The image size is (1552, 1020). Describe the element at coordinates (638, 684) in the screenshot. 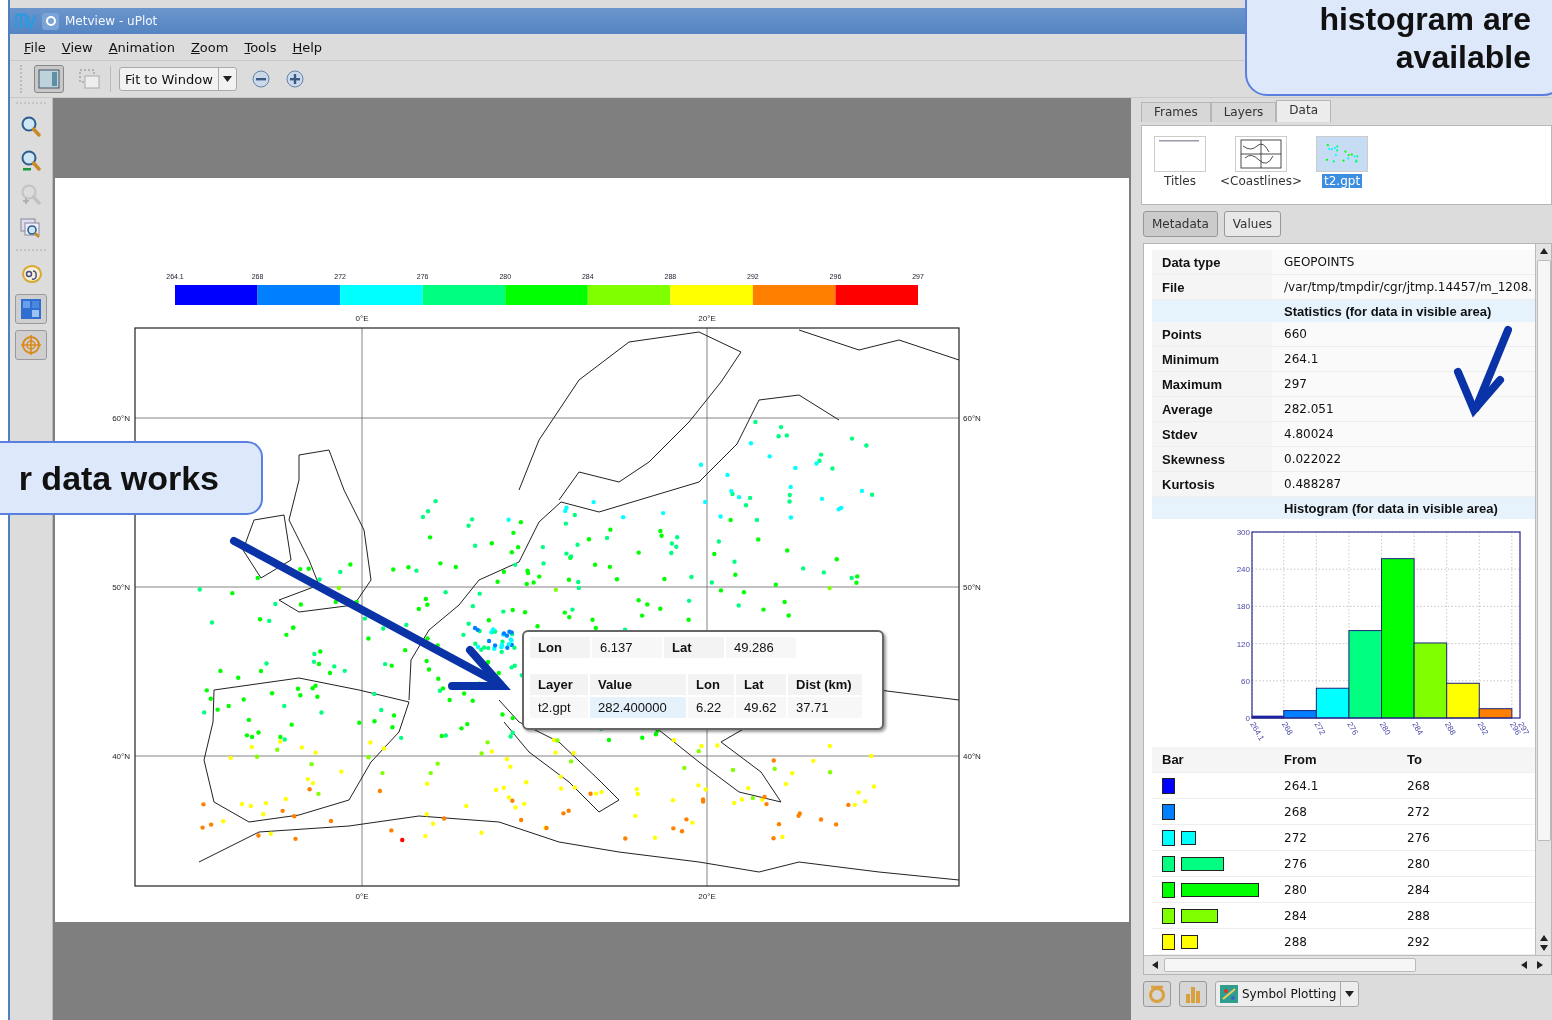

I see `column-header: Value` at that location.